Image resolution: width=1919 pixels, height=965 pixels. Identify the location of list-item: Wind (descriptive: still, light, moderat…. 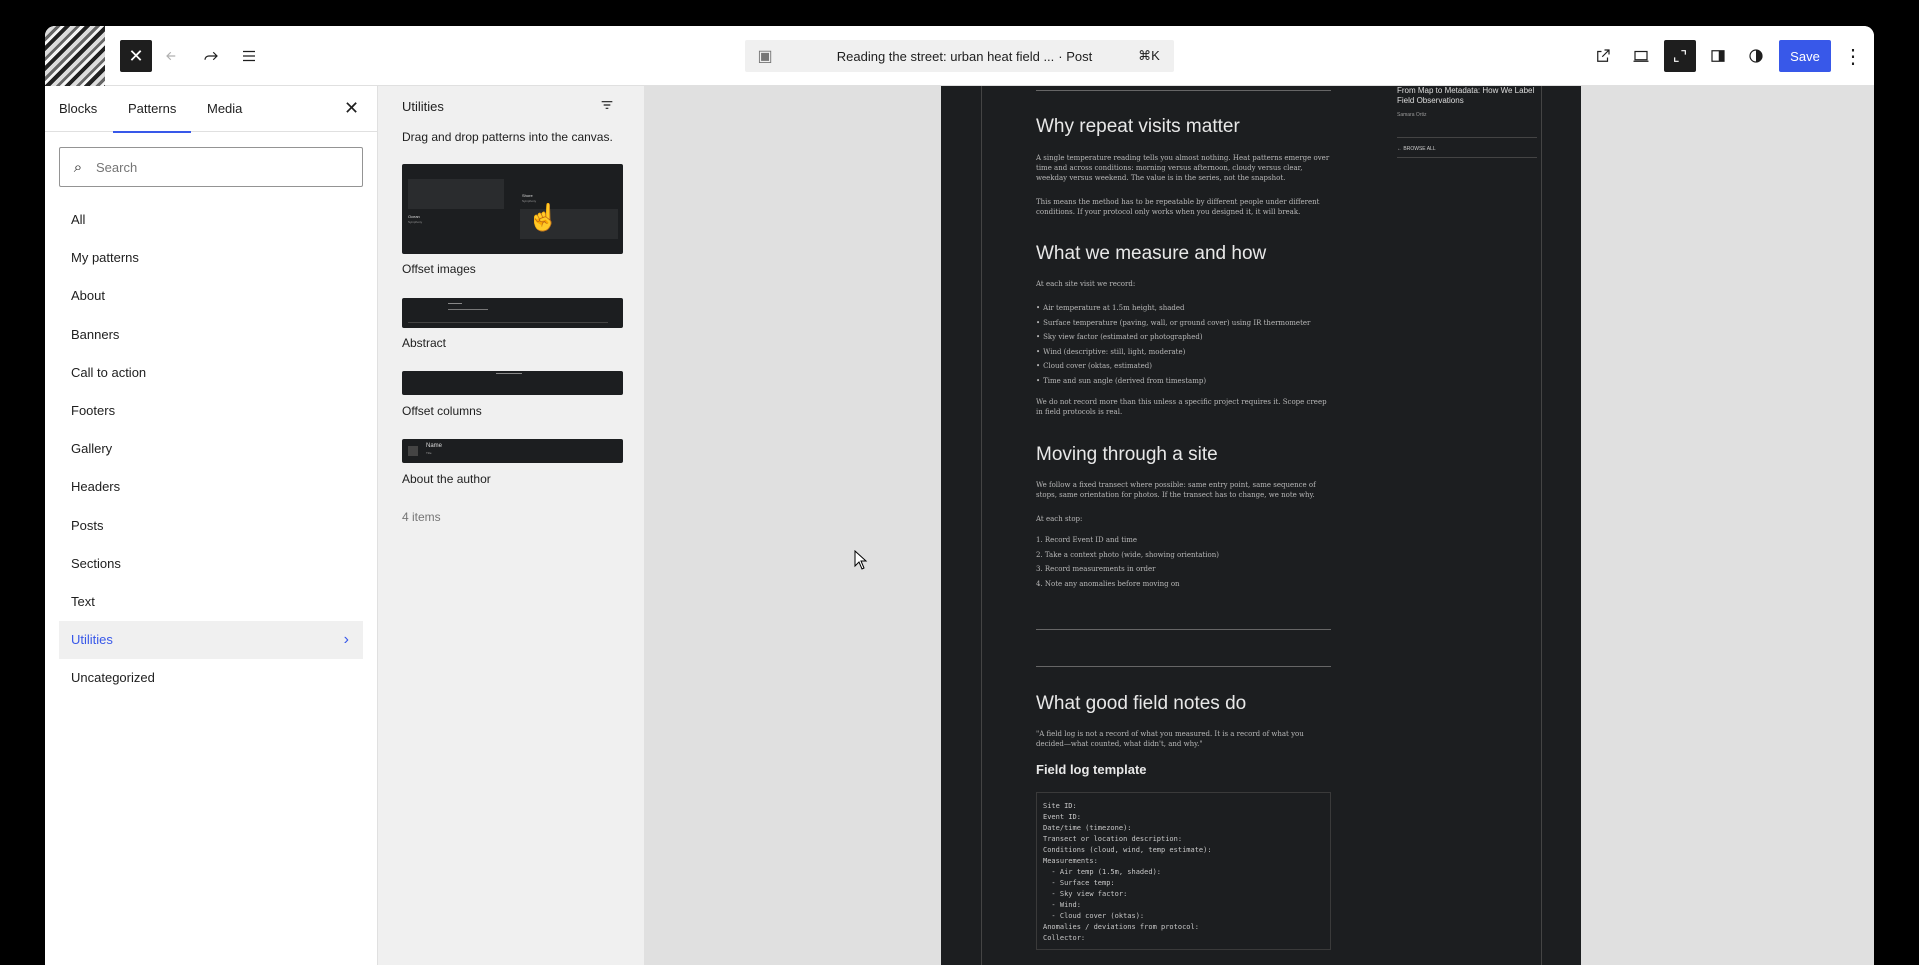
(1183, 352).